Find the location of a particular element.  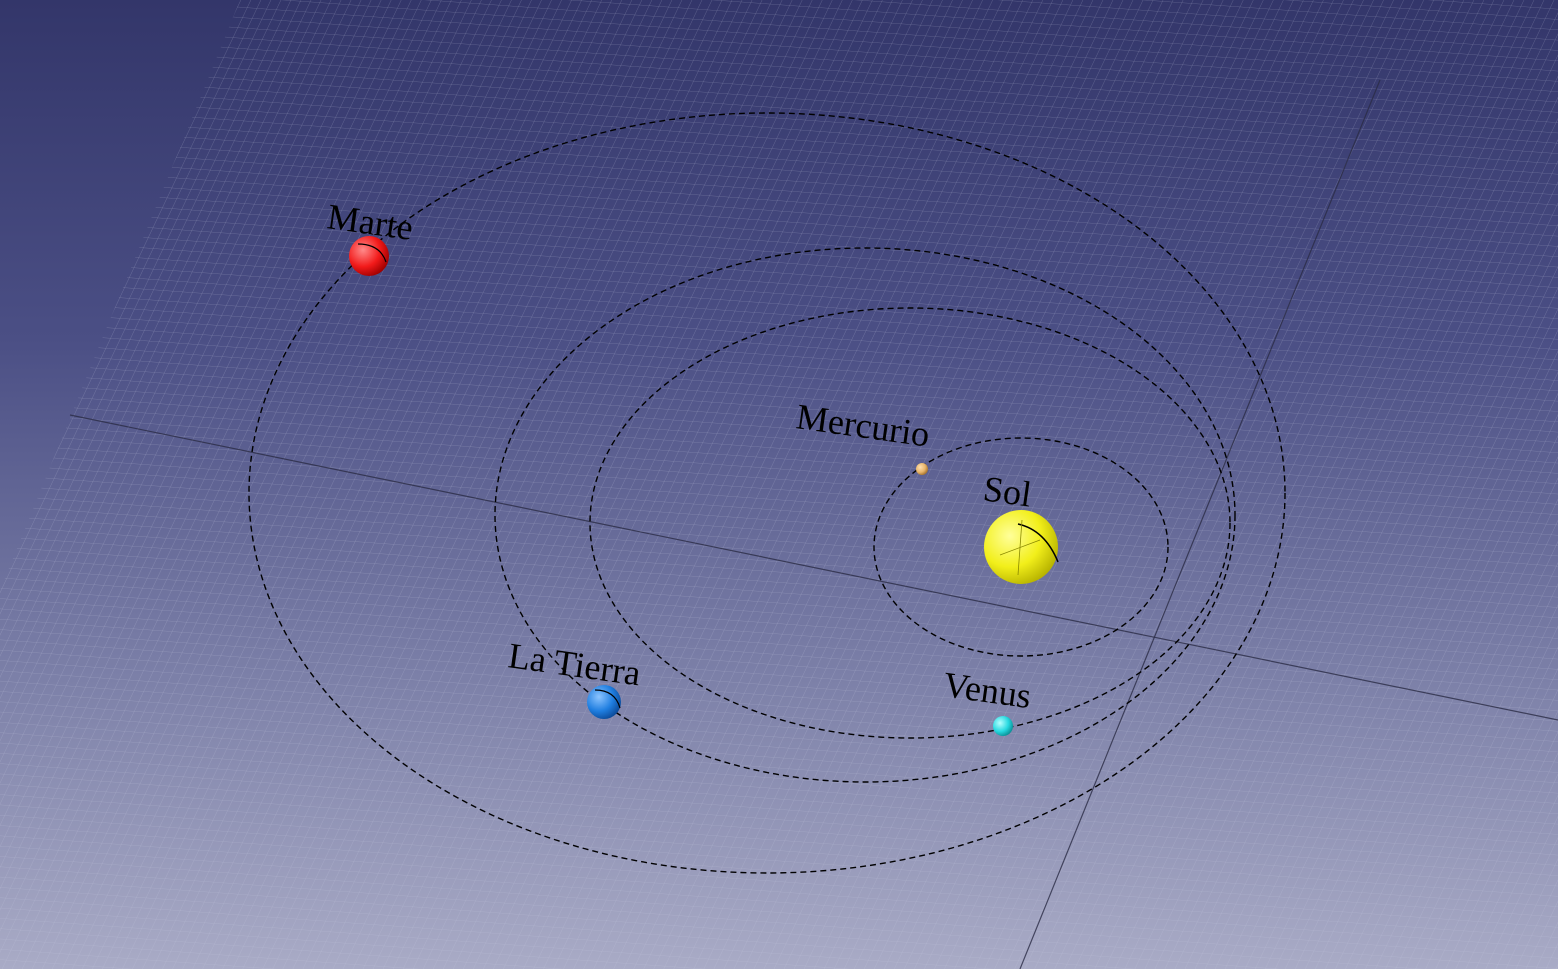

label-sol: Sol is located at coordinates (1007, 491).